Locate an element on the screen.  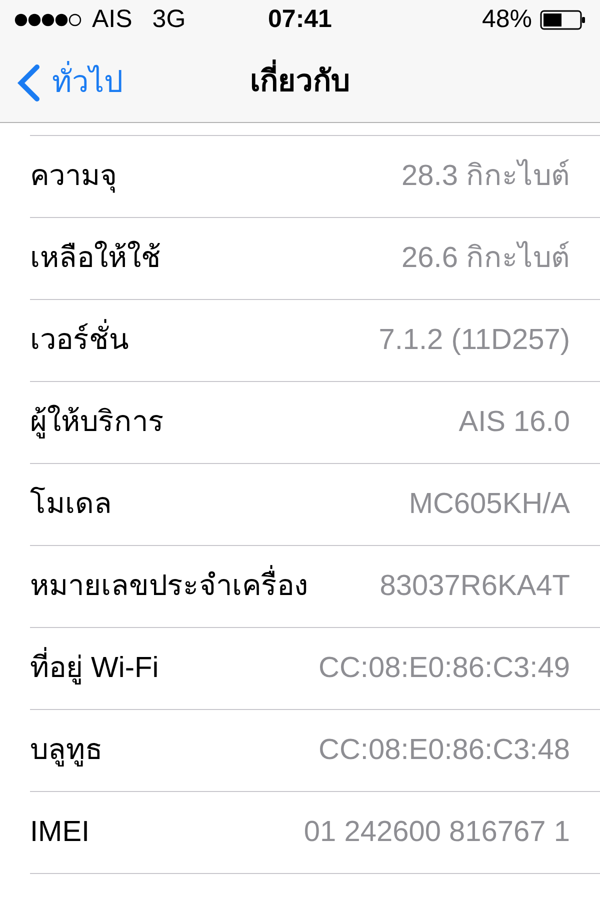
row-value: 28.3 กิกะไบต์ is located at coordinates (486, 176).